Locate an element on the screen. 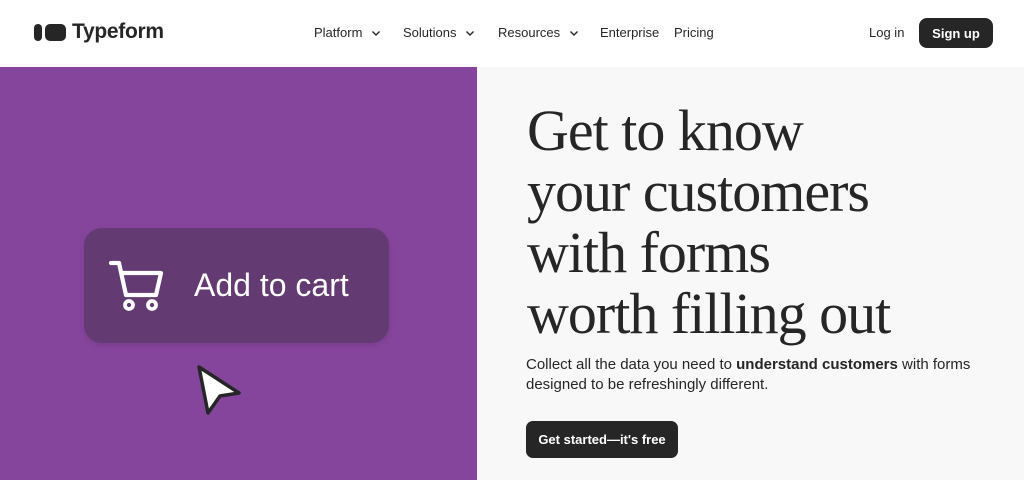 The width and height of the screenshot is (1024, 480). nav-resources-label: Resources is located at coordinates (529, 32).